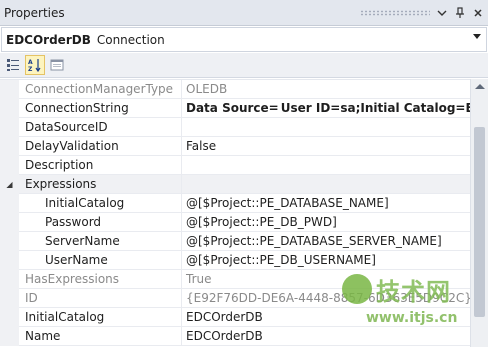 Image resolution: width=488 pixels, height=347 pixels. Describe the element at coordinates (100, 298) in the screenshot. I see `property-name: ID` at that location.